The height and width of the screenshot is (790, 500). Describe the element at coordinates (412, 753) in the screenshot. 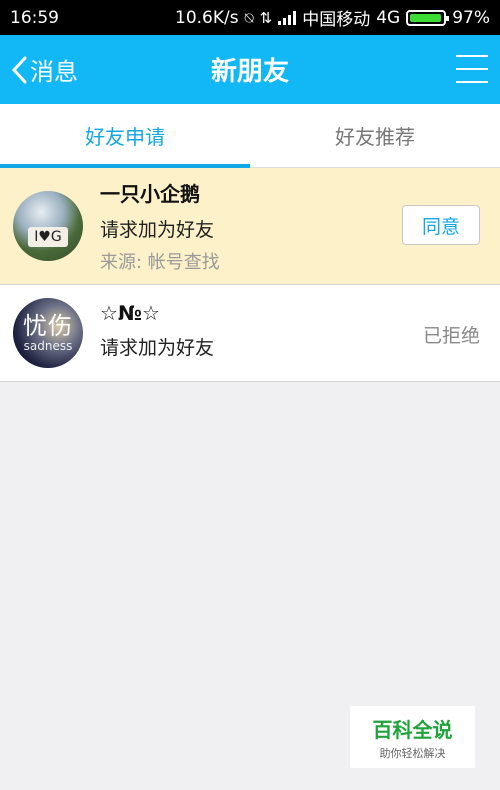

I see `watermark-subtitle: 助你轻松解决` at that location.